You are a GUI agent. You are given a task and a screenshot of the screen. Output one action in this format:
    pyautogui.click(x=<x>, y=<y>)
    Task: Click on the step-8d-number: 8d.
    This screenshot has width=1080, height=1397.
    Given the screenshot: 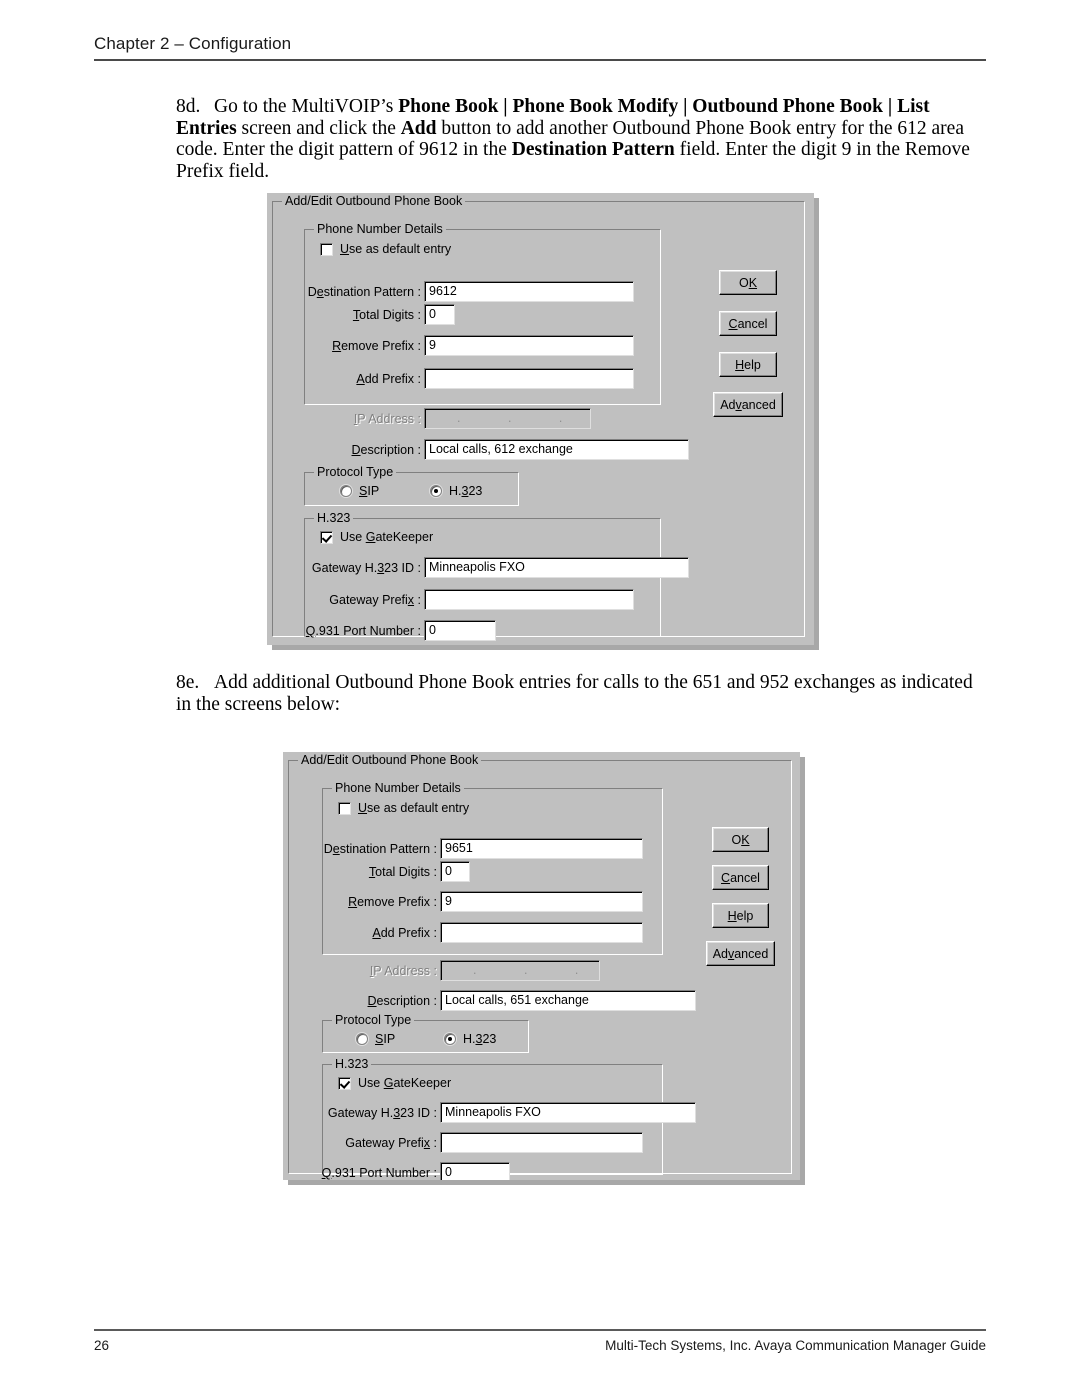 What is the action you would take?
    pyautogui.click(x=188, y=106)
    